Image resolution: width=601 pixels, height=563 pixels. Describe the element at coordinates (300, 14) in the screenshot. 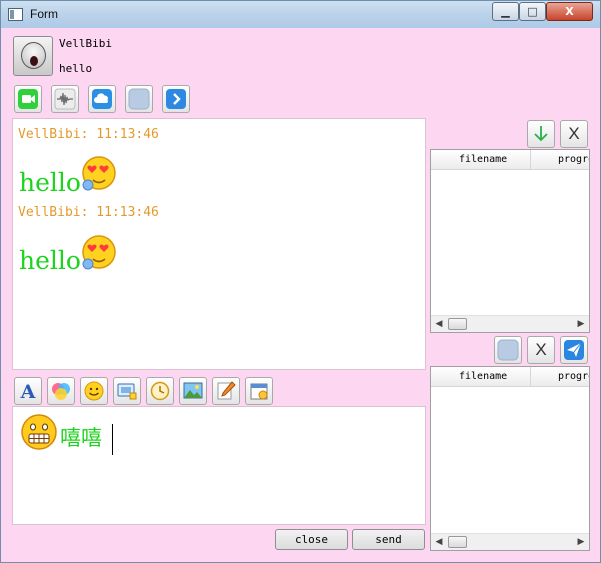

I see `title-bar: Form ▁ □ X` at that location.